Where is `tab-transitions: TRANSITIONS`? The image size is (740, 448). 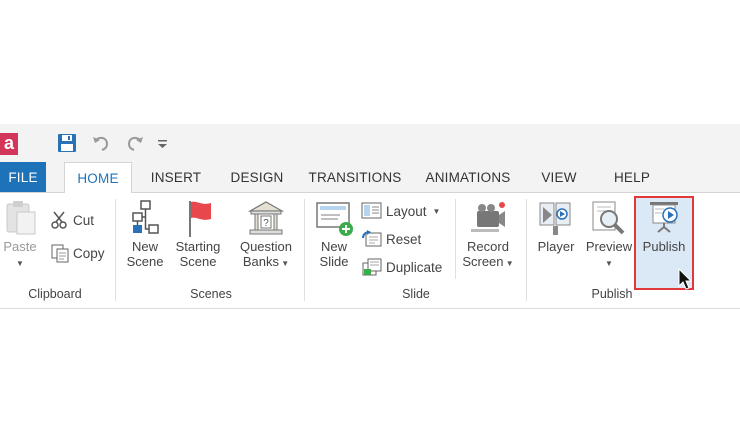 tab-transitions: TRANSITIONS is located at coordinates (355, 177).